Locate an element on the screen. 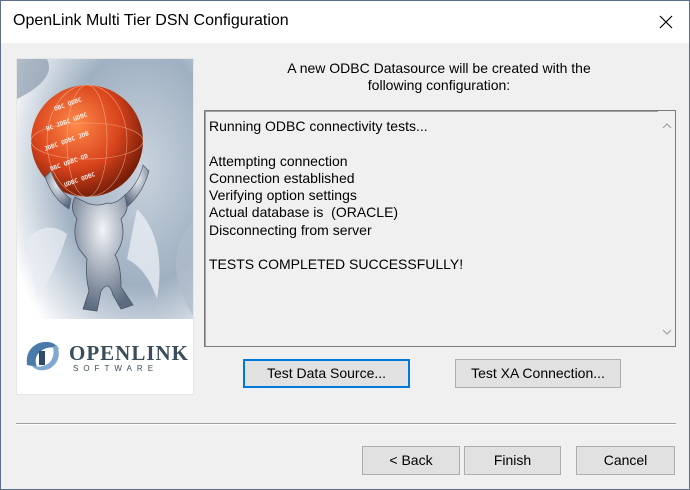  finish-button: Finish is located at coordinates (512, 460).